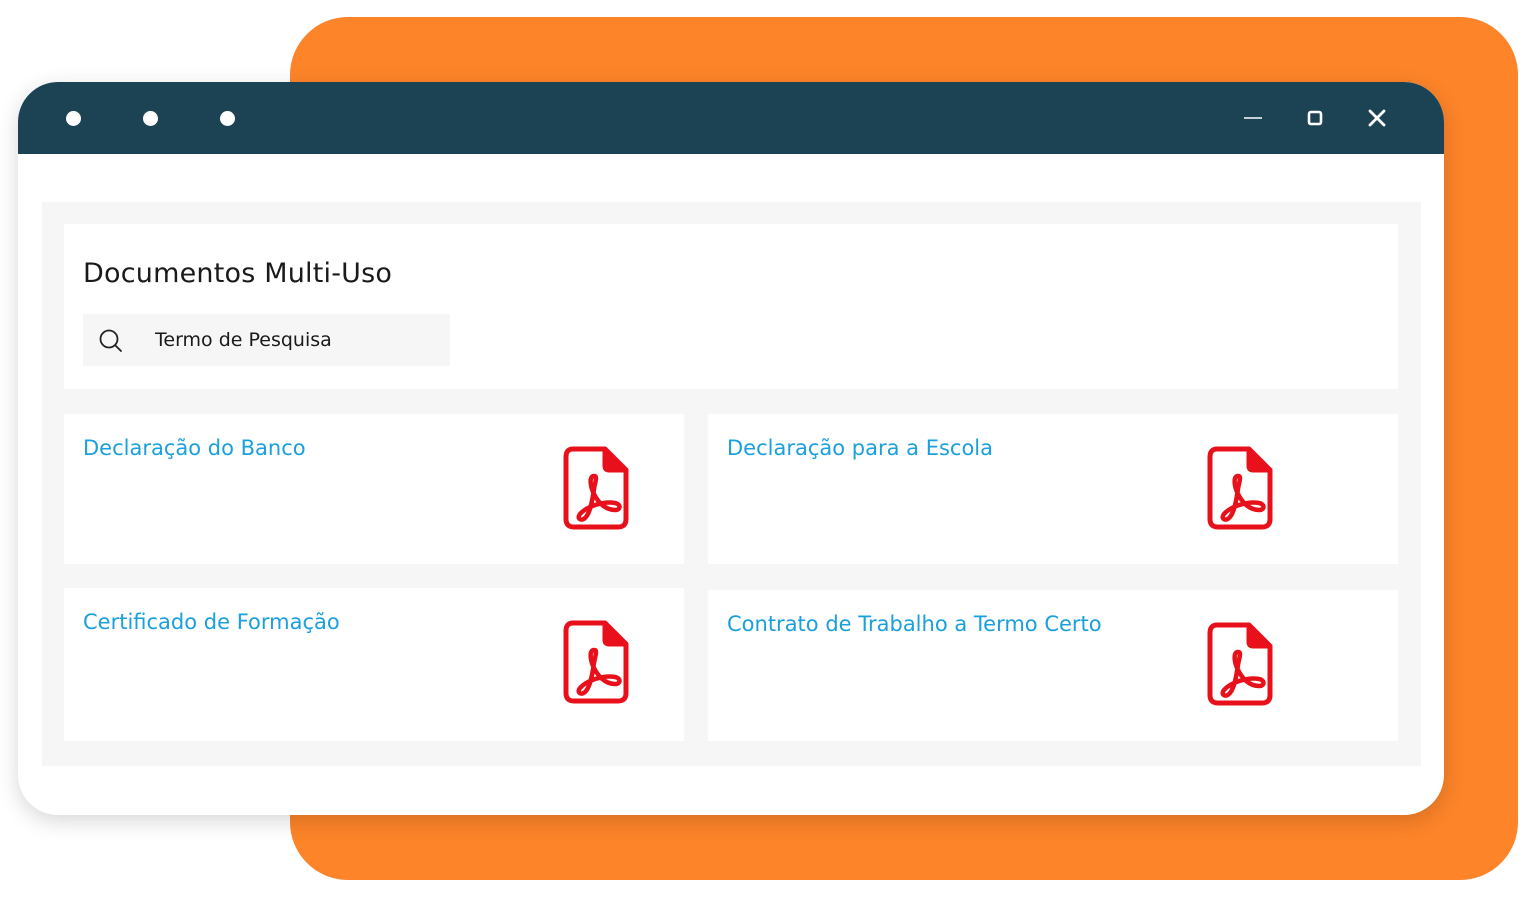  Describe the element at coordinates (211, 622) in the screenshot. I see `document-title: Certificado de Formação` at that location.